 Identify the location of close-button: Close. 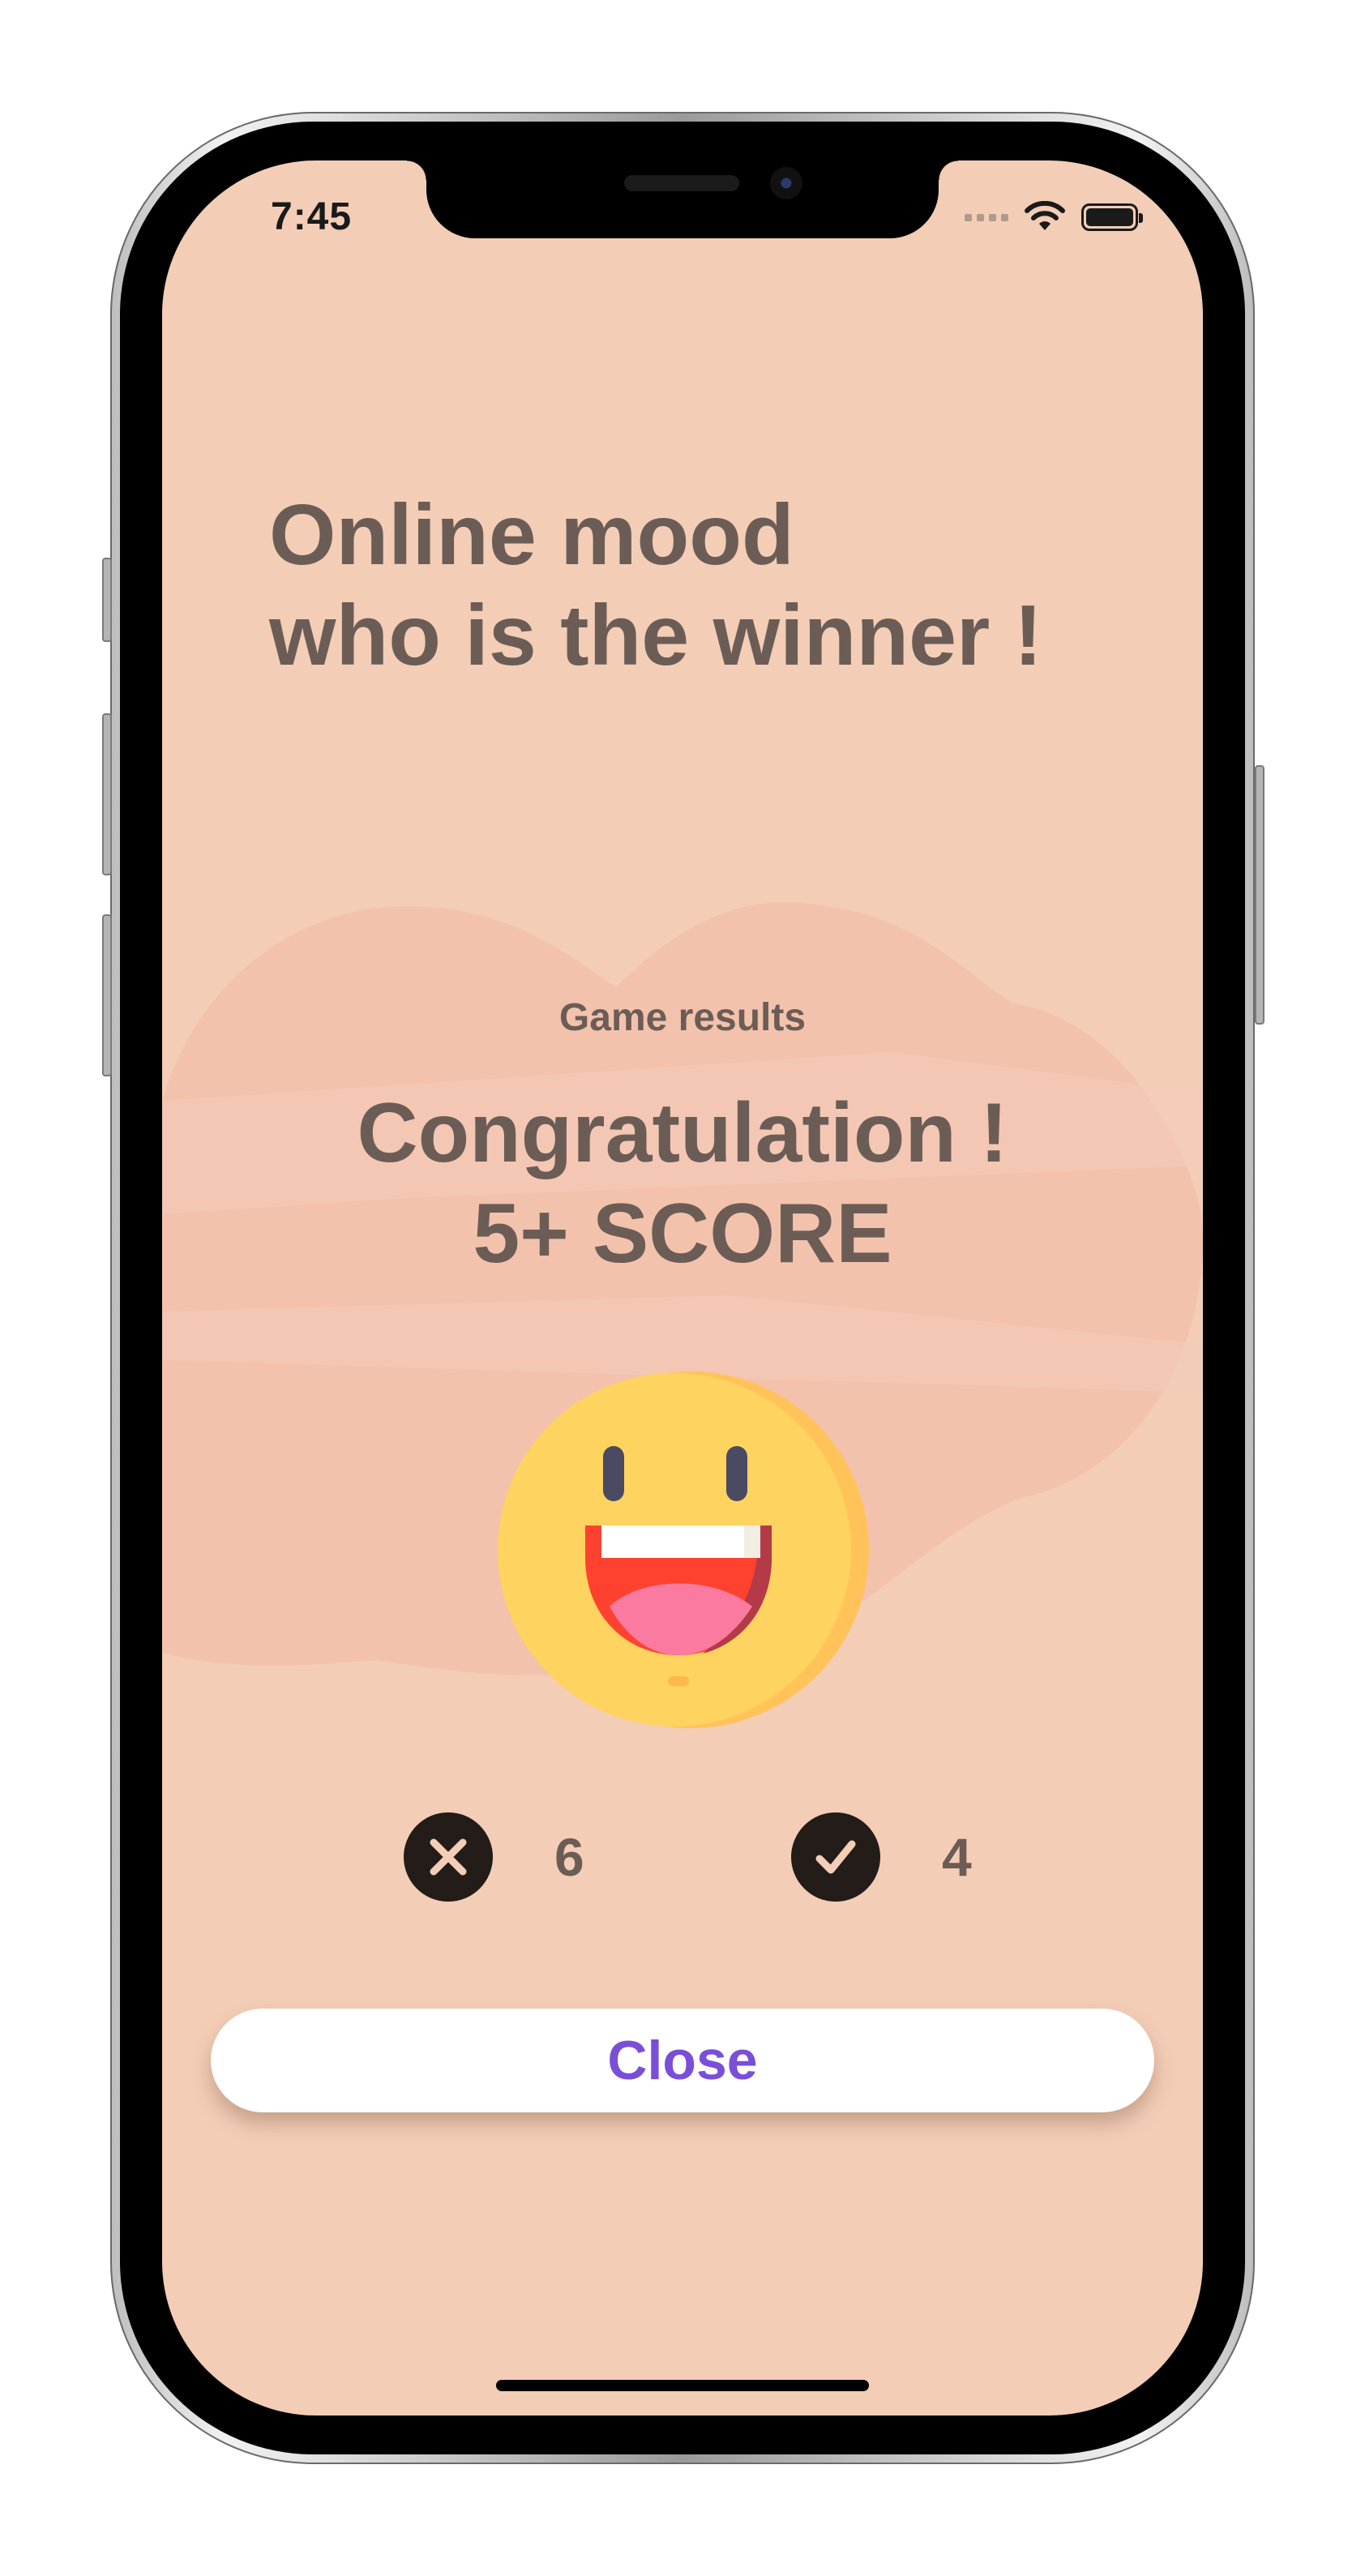
(682, 2060).